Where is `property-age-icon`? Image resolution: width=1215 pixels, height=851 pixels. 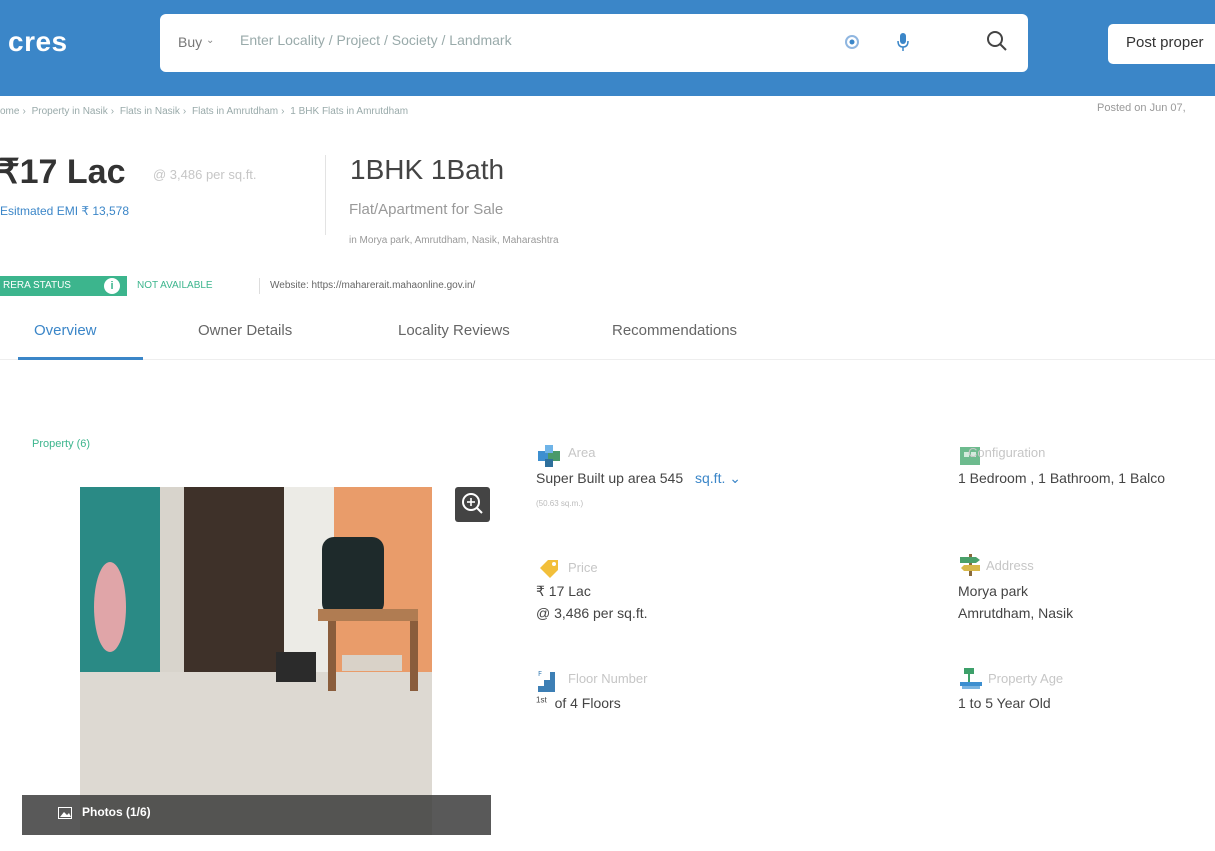 property-age-icon is located at coordinates (971, 678).